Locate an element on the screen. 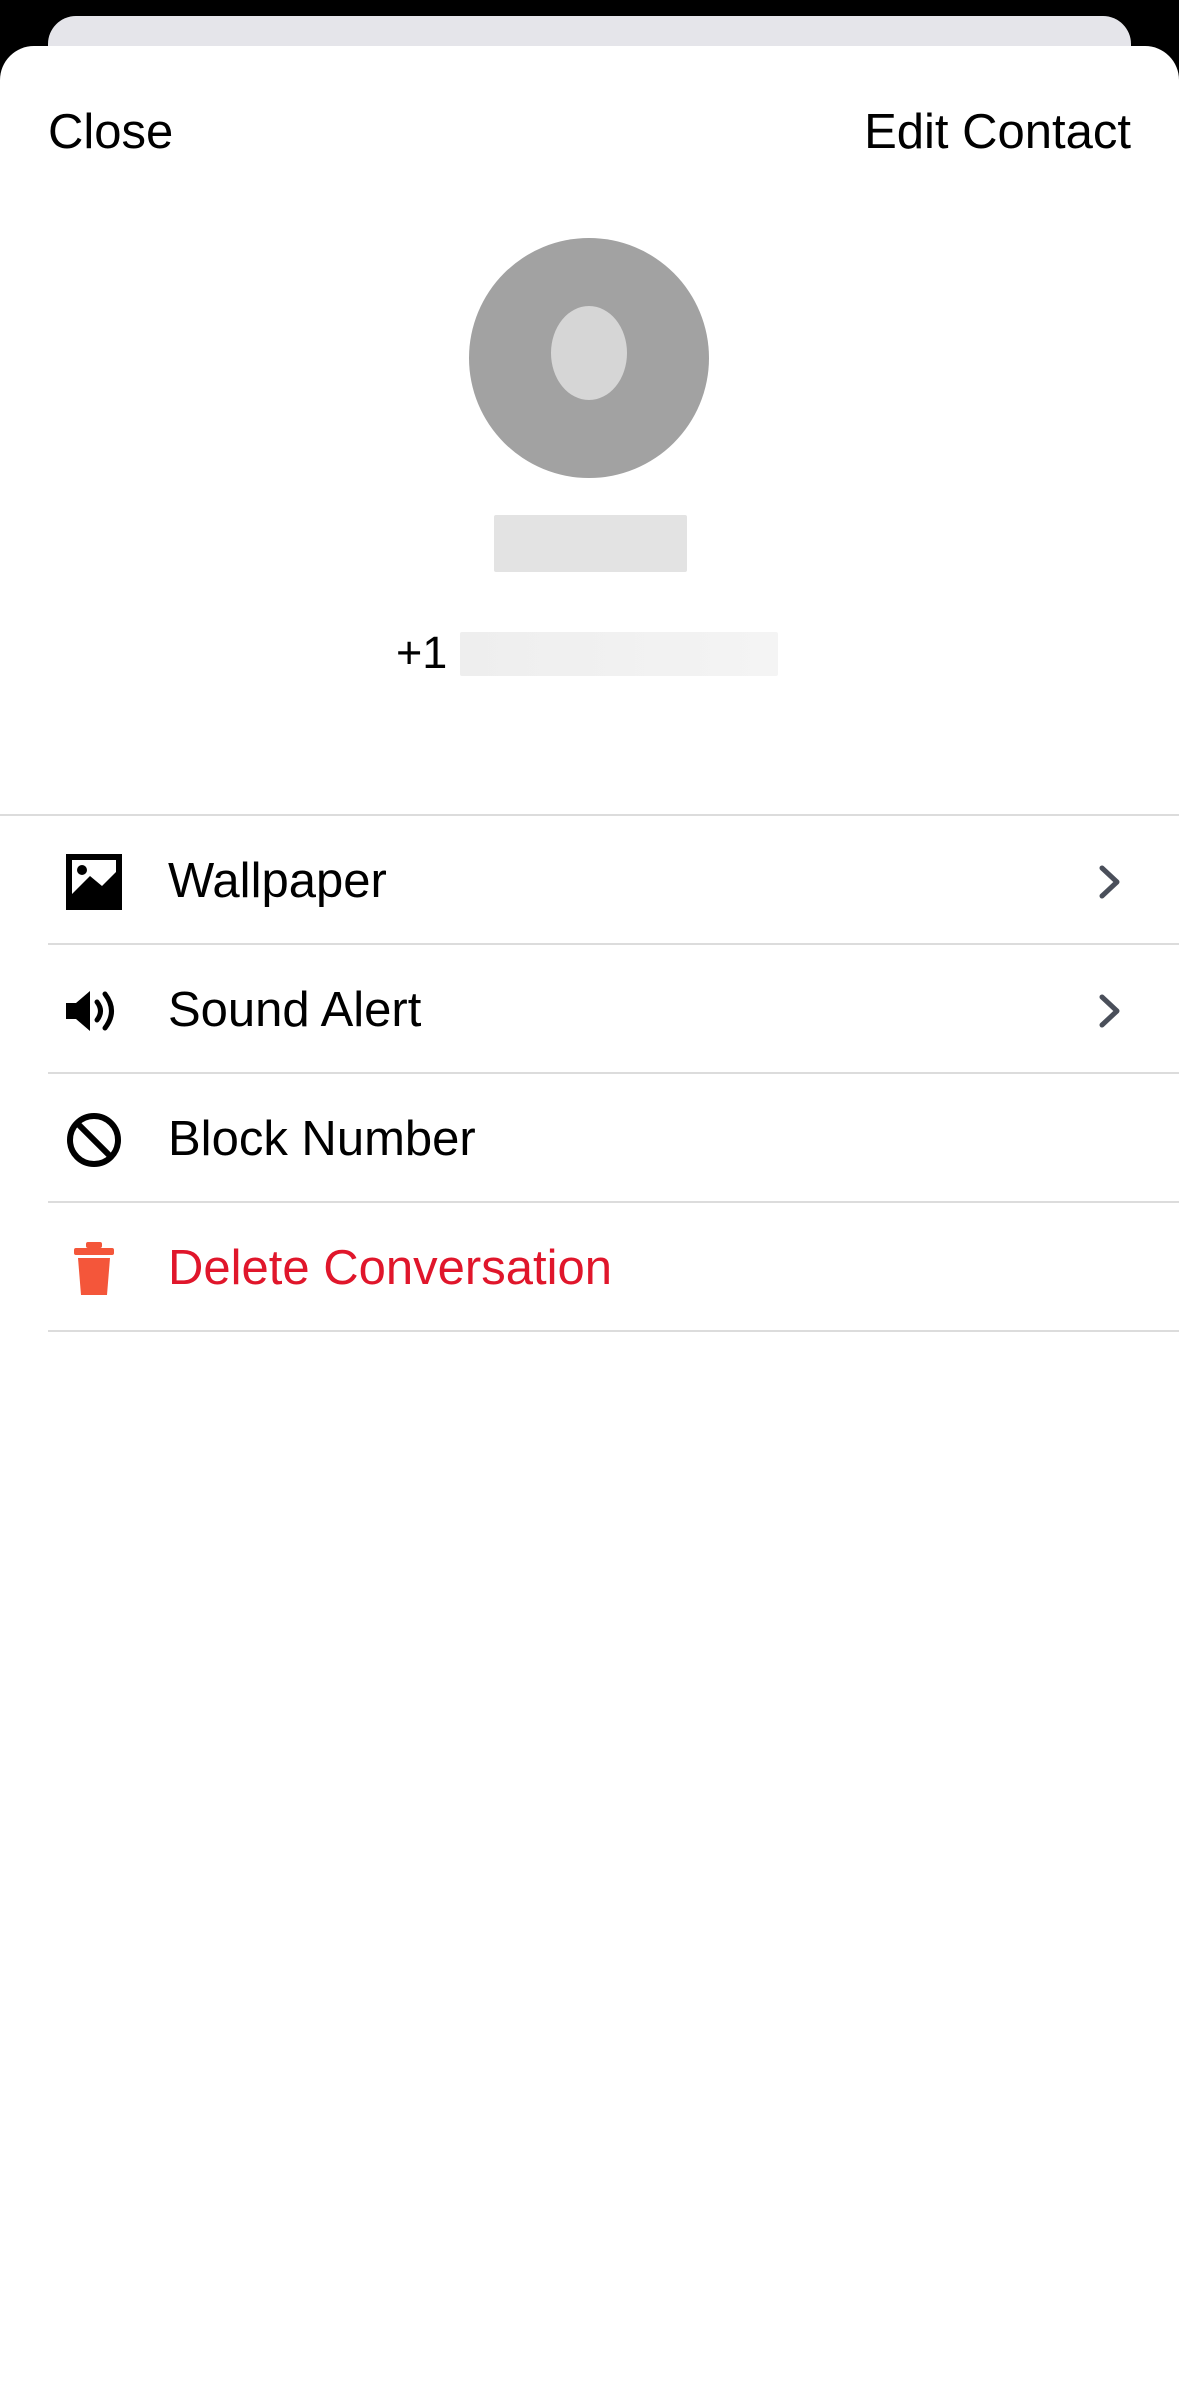  delete-conversation-label: Delete Conversation is located at coordinates (390, 1268).